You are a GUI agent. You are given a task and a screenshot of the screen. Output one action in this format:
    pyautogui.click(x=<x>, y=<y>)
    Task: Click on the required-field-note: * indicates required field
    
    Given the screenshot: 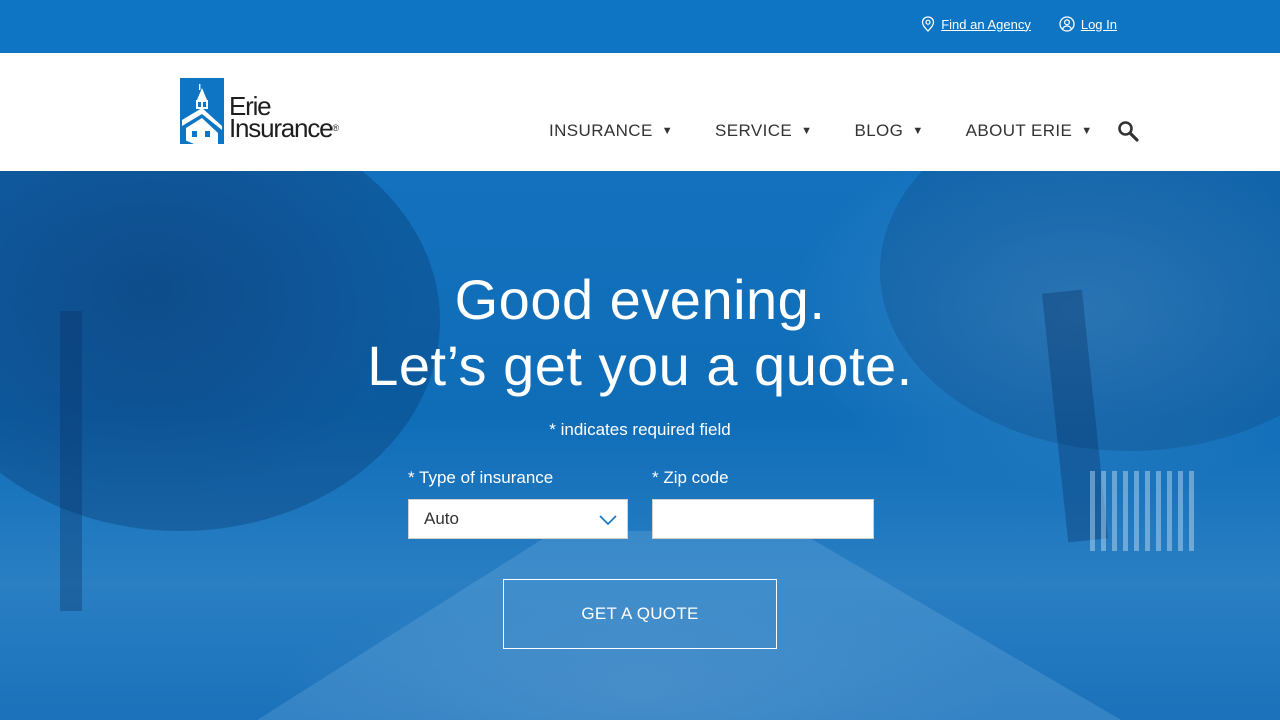 What is the action you would take?
    pyautogui.click(x=640, y=429)
    